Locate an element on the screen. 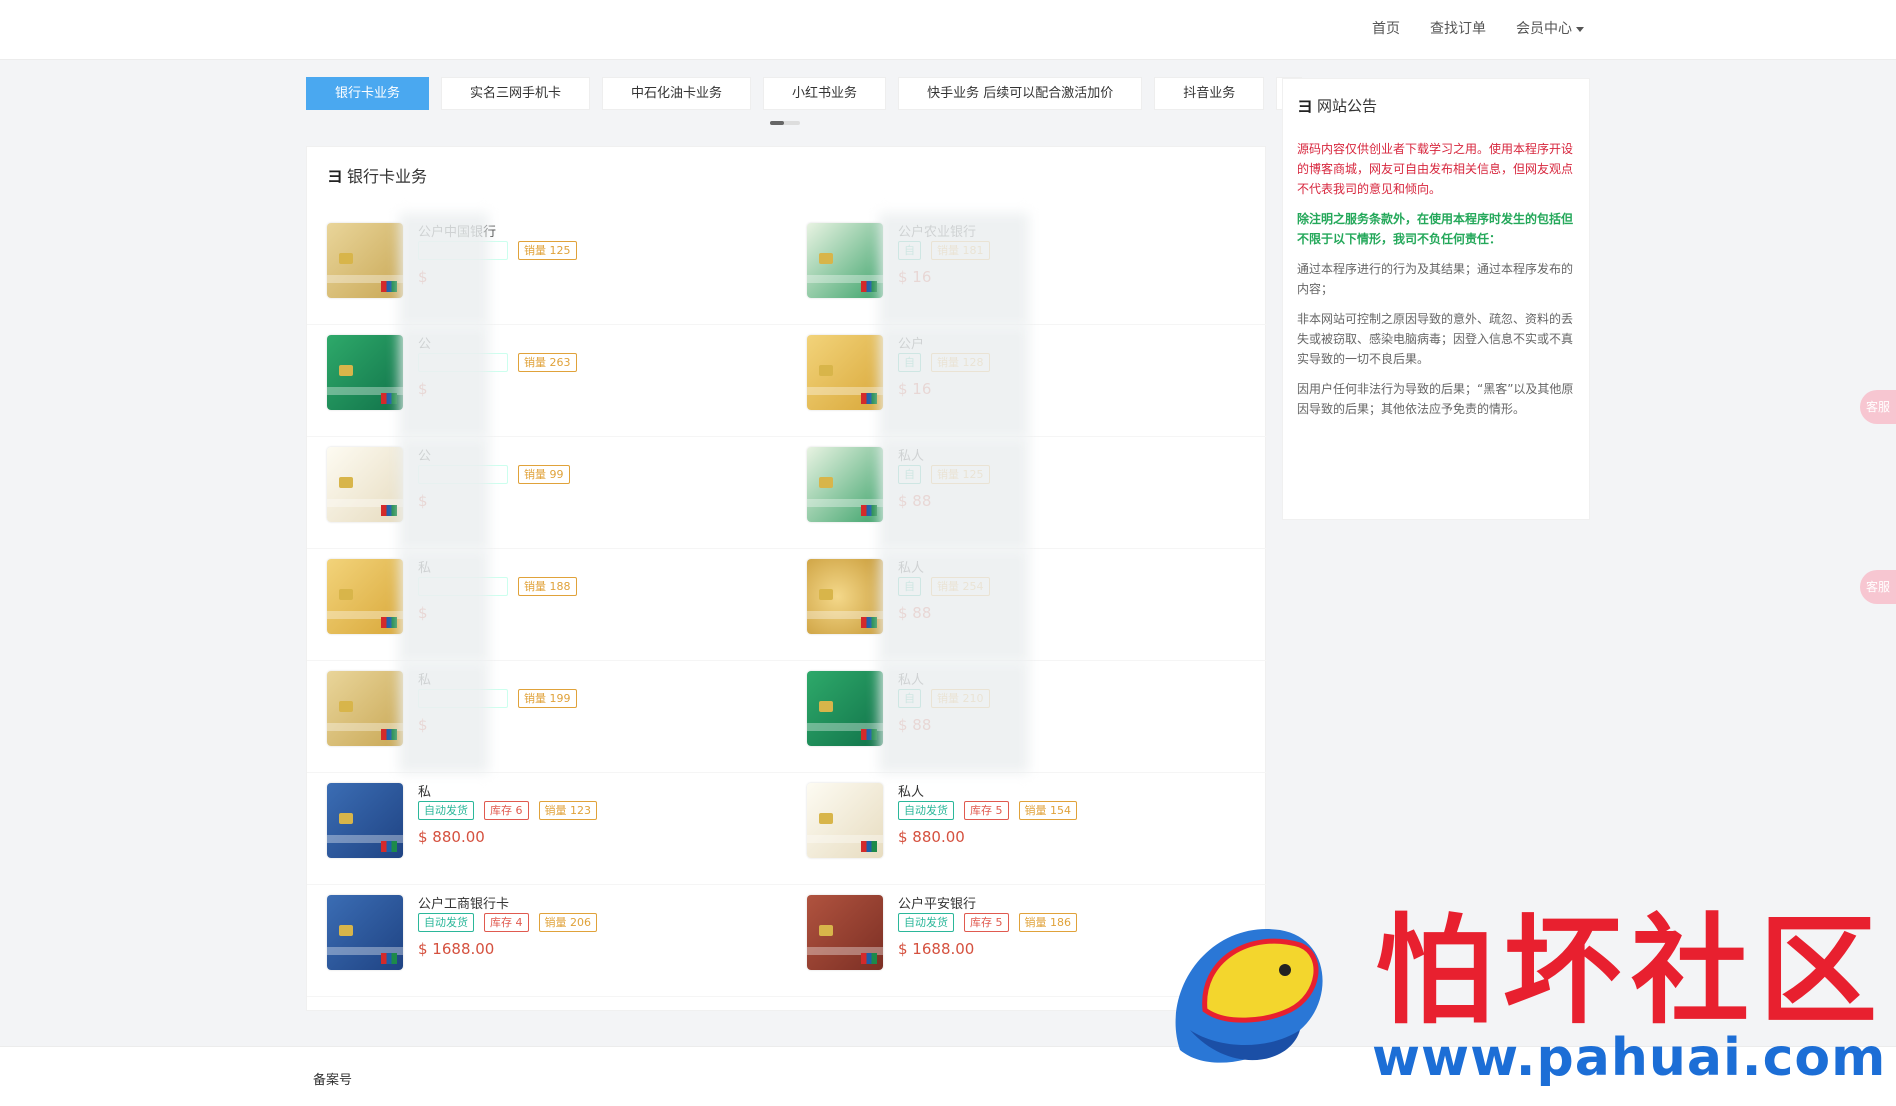  product-row: 公销量 263$公户自销量 128$ 16 is located at coordinates (787, 381).